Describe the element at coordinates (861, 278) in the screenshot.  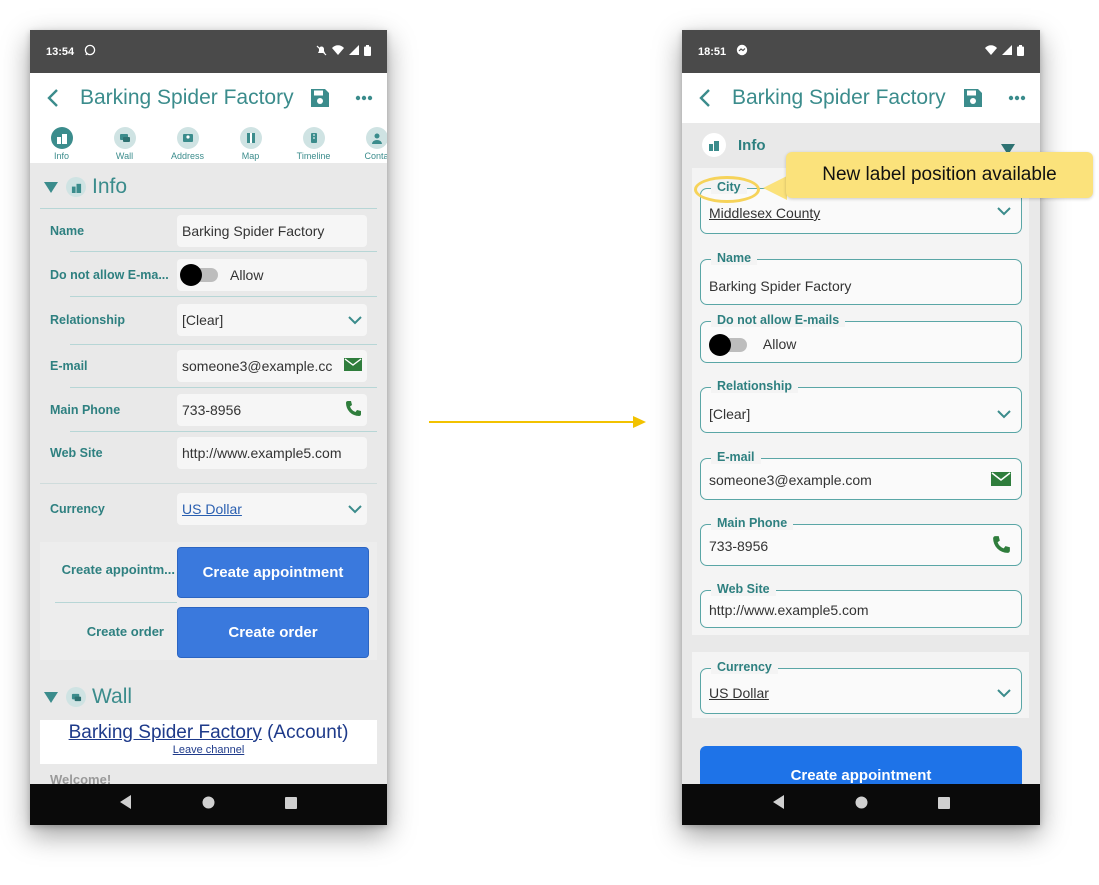
I see `name-field: Name Barking Spider Factory` at that location.